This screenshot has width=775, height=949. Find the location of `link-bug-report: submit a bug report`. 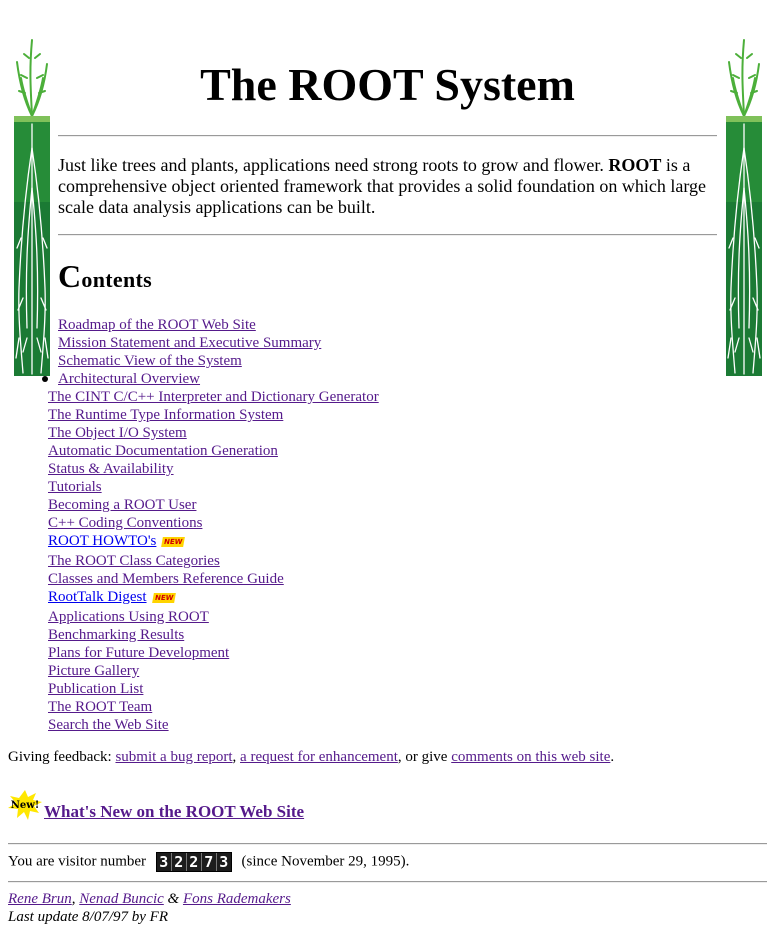

link-bug-report: submit a bug report is located at coordinates (173, 757).